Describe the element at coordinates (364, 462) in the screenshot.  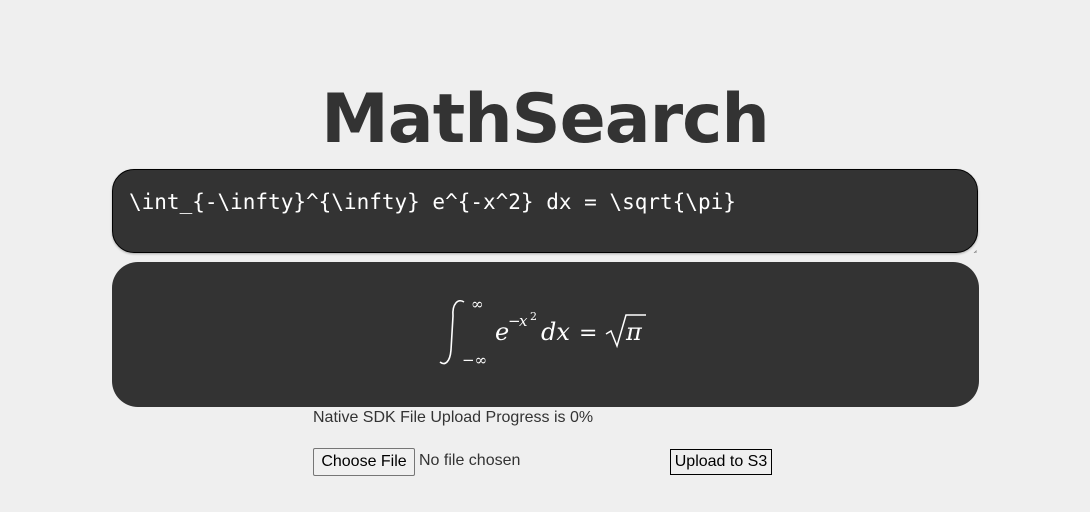
I see `choose-file-button: Choose File` at that location.